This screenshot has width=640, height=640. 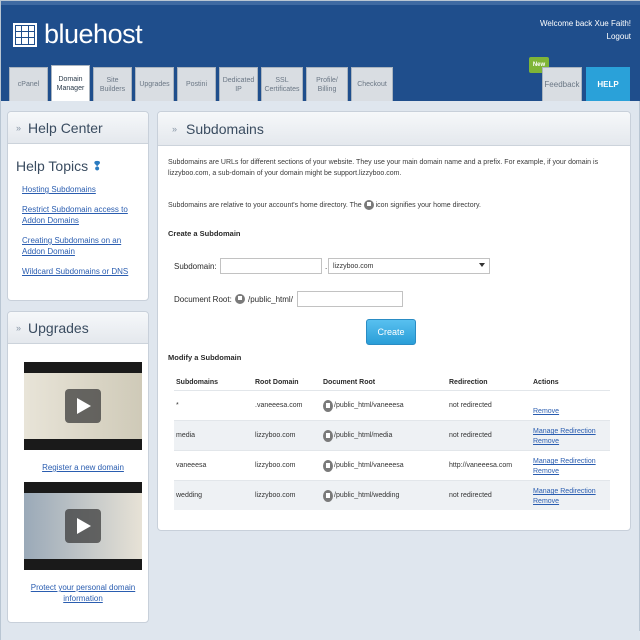 I want to click on home-note-text-b: icon signifies your home directory., so click(x=428, y=205).